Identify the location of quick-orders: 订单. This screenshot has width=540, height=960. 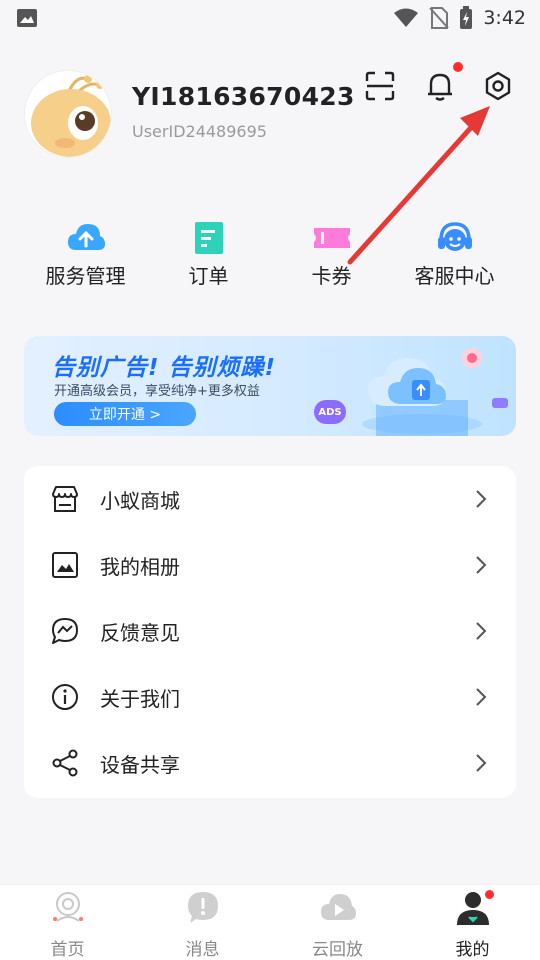
(208, 255).